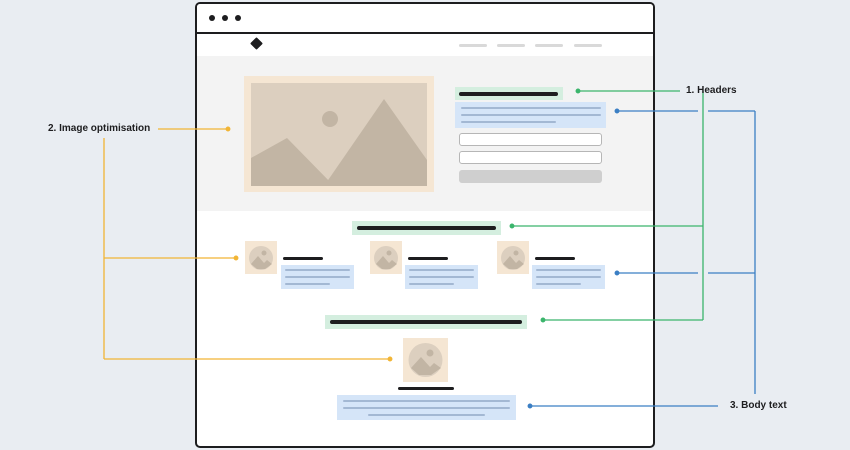 Image resolution: width=850 pixels, height=450 pixels. What do you see at coordinates (99, 128) in the screenshot?
I see `image-optimisation-label: 2. Image optimisation` at bounding box center [99, 128].